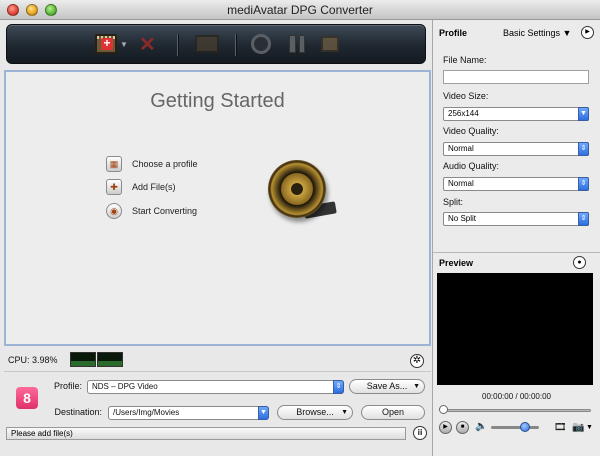 Image resolution: width=600 pixels, height=456 pixels. I want to click on info-icon: ⅲ, so click(420, 433).